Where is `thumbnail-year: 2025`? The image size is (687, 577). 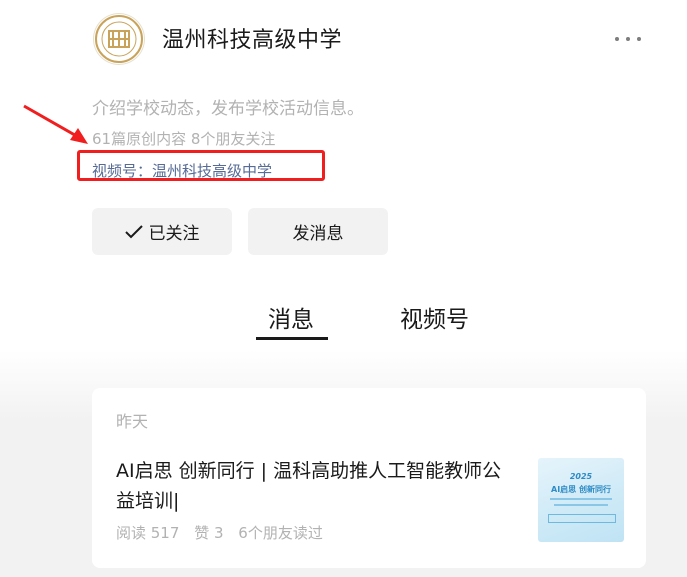 thumbnail-year: 2025 is located at coordinates (581, 476).